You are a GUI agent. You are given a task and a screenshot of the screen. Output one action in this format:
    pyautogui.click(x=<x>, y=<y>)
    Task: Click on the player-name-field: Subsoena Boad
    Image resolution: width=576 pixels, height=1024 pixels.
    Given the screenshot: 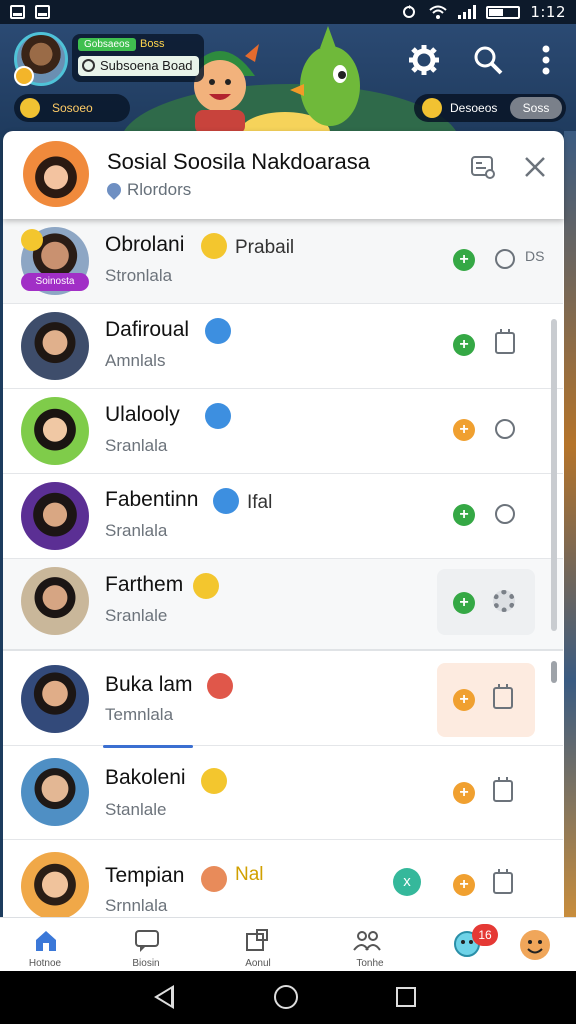 What is the action you would take?
    pyautogui.click(x=138, y=66)
    